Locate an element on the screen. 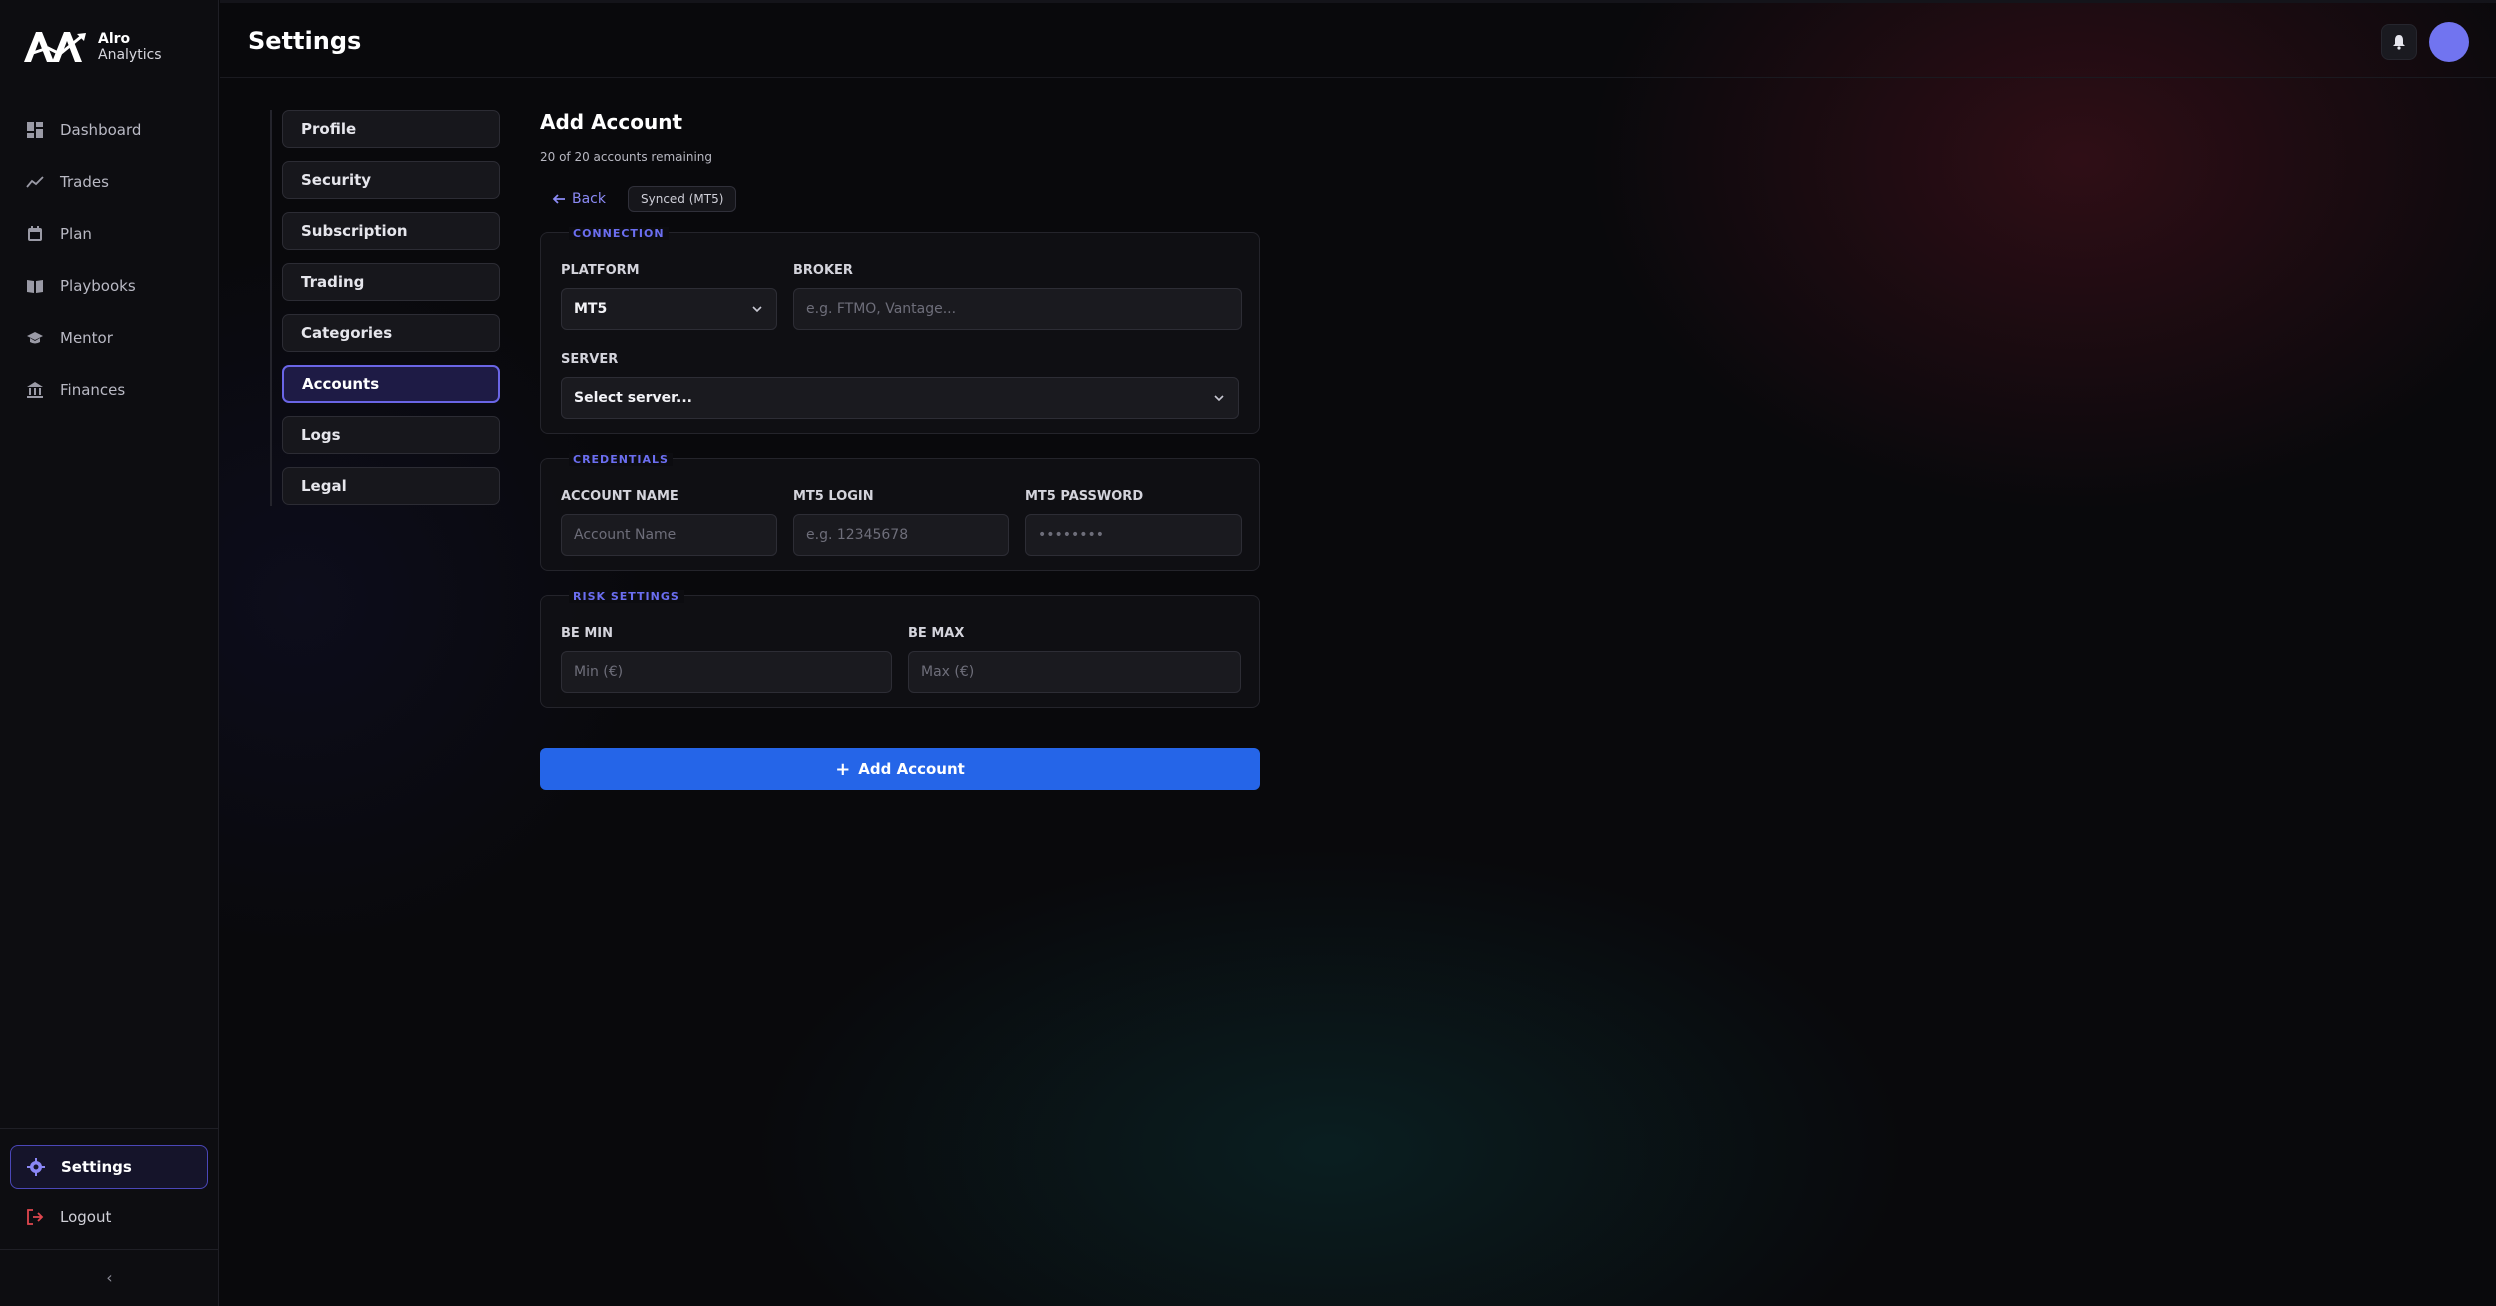  risk-legend: RISK SETTINGS is located at coordinates (626, 596).